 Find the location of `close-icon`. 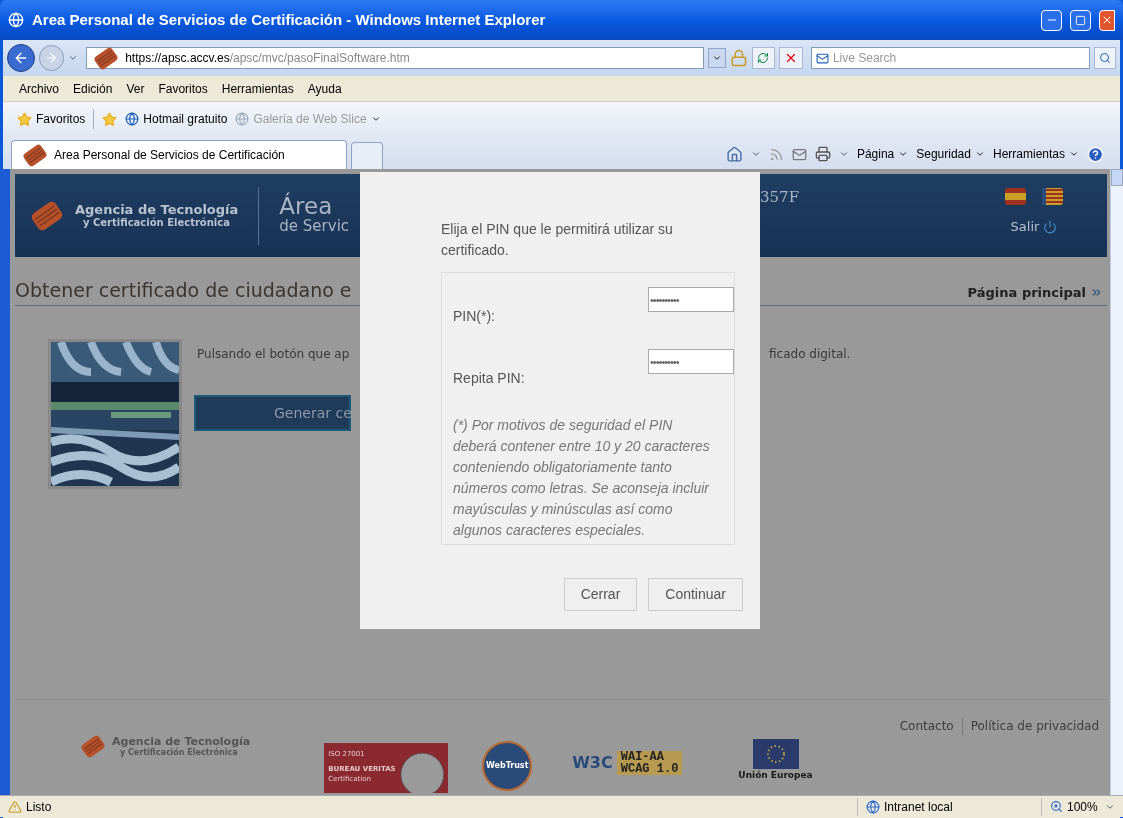

close-icon is located at coordinates (1107, 20).